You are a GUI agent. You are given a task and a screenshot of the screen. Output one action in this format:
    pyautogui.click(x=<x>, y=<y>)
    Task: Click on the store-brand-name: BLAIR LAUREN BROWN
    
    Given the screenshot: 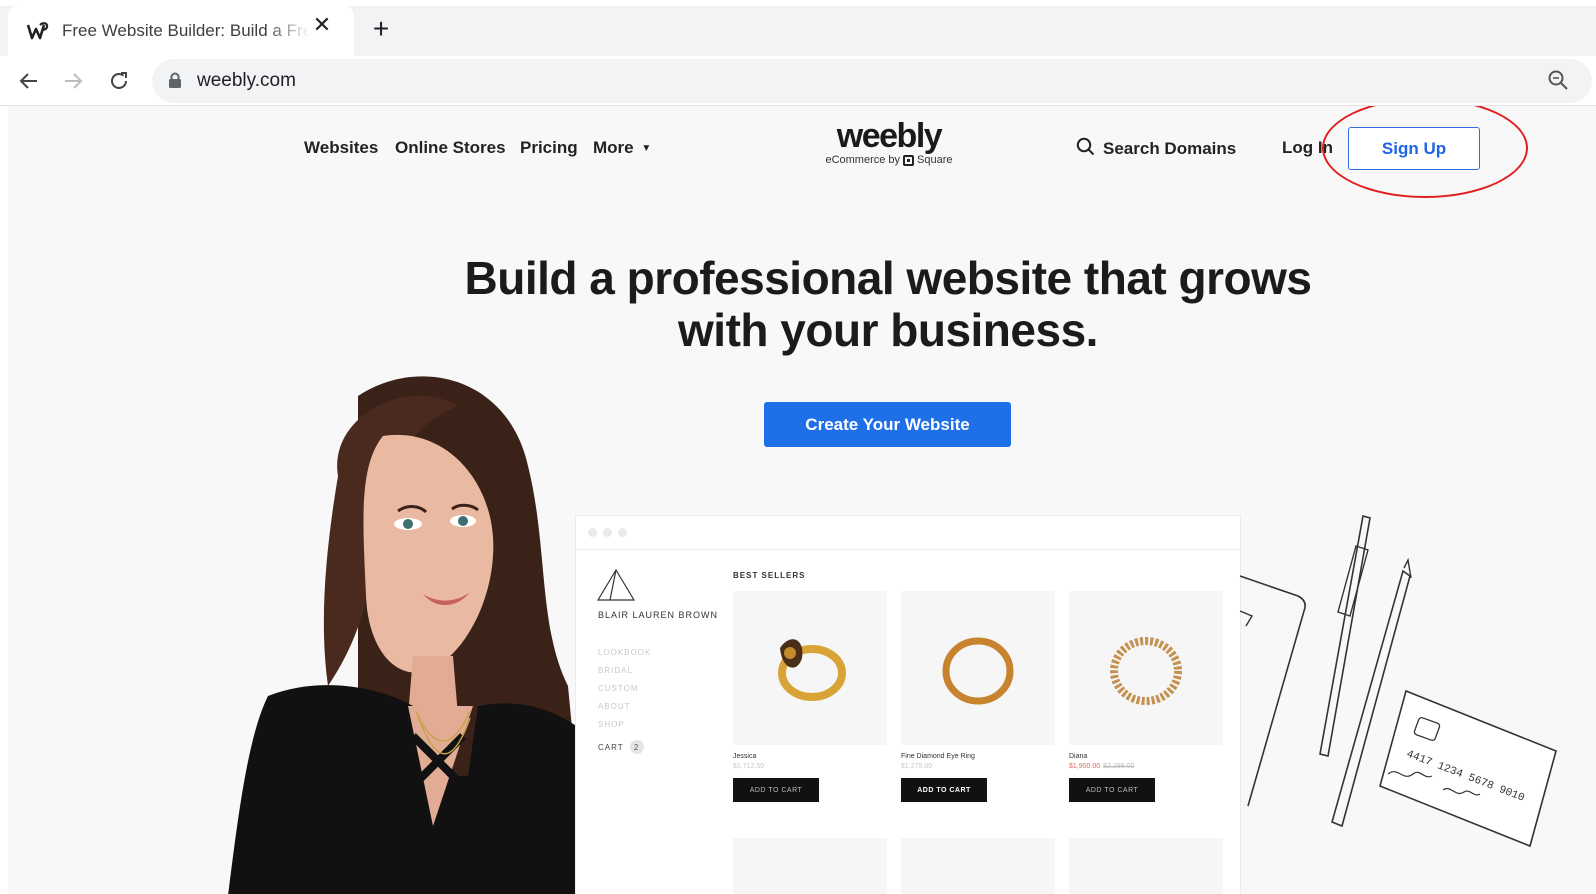 What is the action you would take?
    pyautogui.click(x=658, y=615)
    